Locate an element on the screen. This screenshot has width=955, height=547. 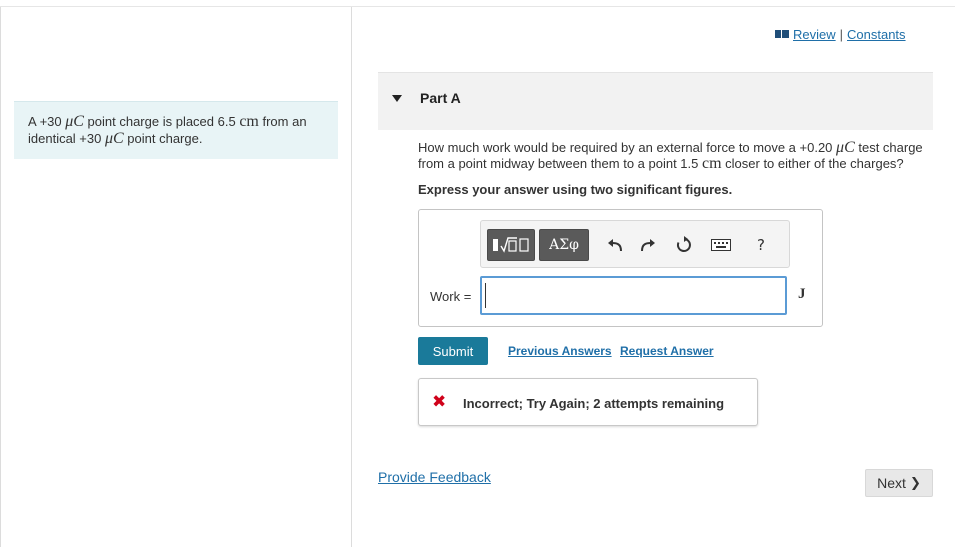
review-links: Review | Constants is located at coordinates (840, 34).